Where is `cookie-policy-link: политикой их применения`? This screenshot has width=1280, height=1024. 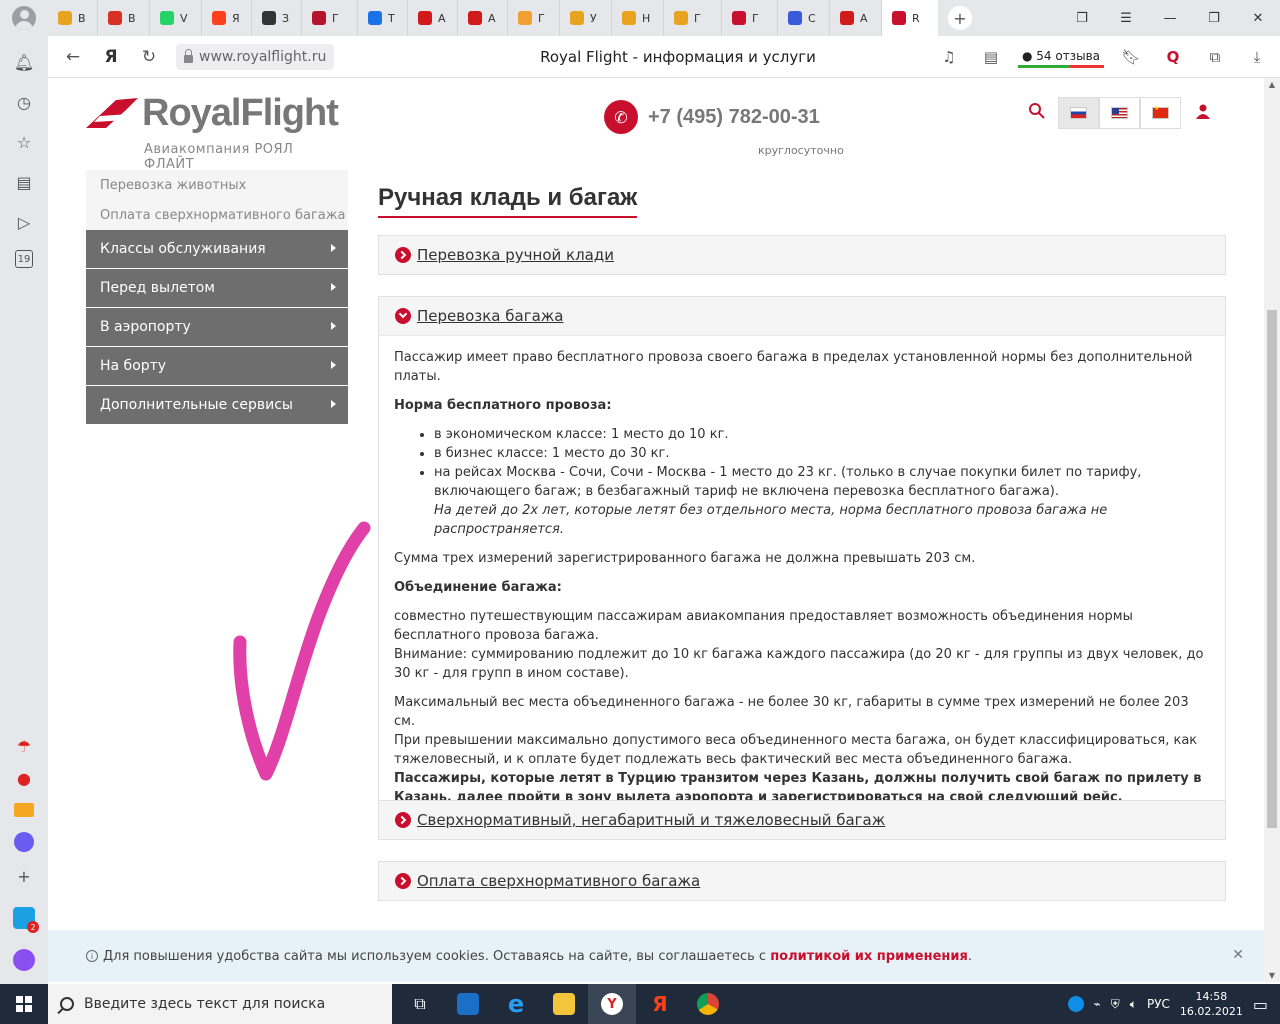 cookie-policy-link: политикой их применения is located at coordinates (869, 956).